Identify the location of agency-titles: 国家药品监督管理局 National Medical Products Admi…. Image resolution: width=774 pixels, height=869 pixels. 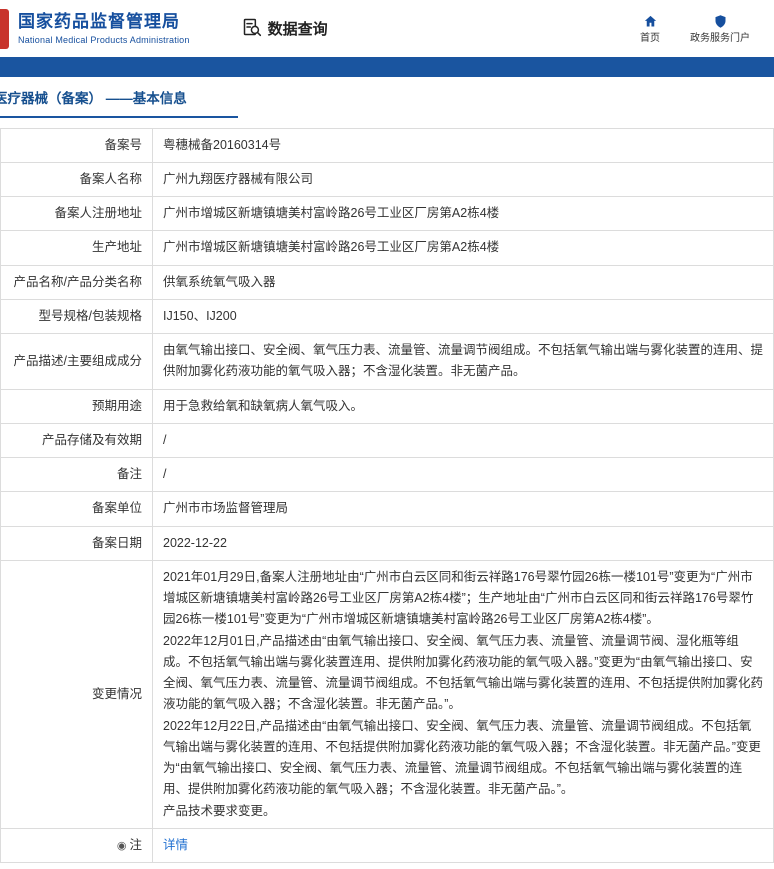
(104, 28).